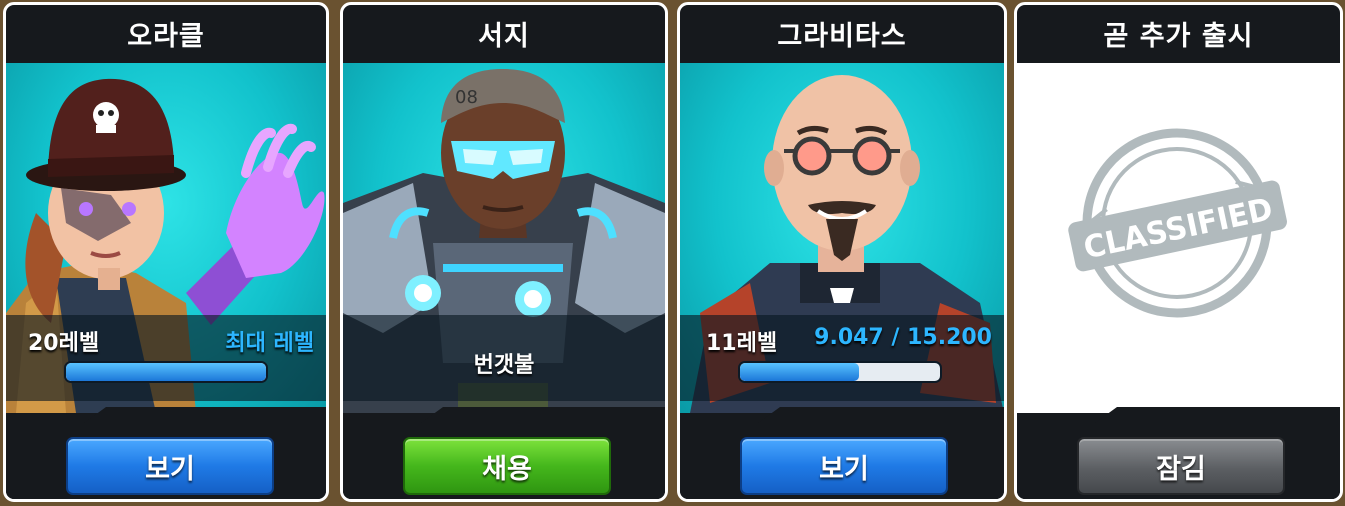 Image resolution: width=1345 pixels, height=506 pixels. Describe the element at coordinates (1178, 36) in the screenshot. I see `card-title: 곧 추가 출시` at that location.